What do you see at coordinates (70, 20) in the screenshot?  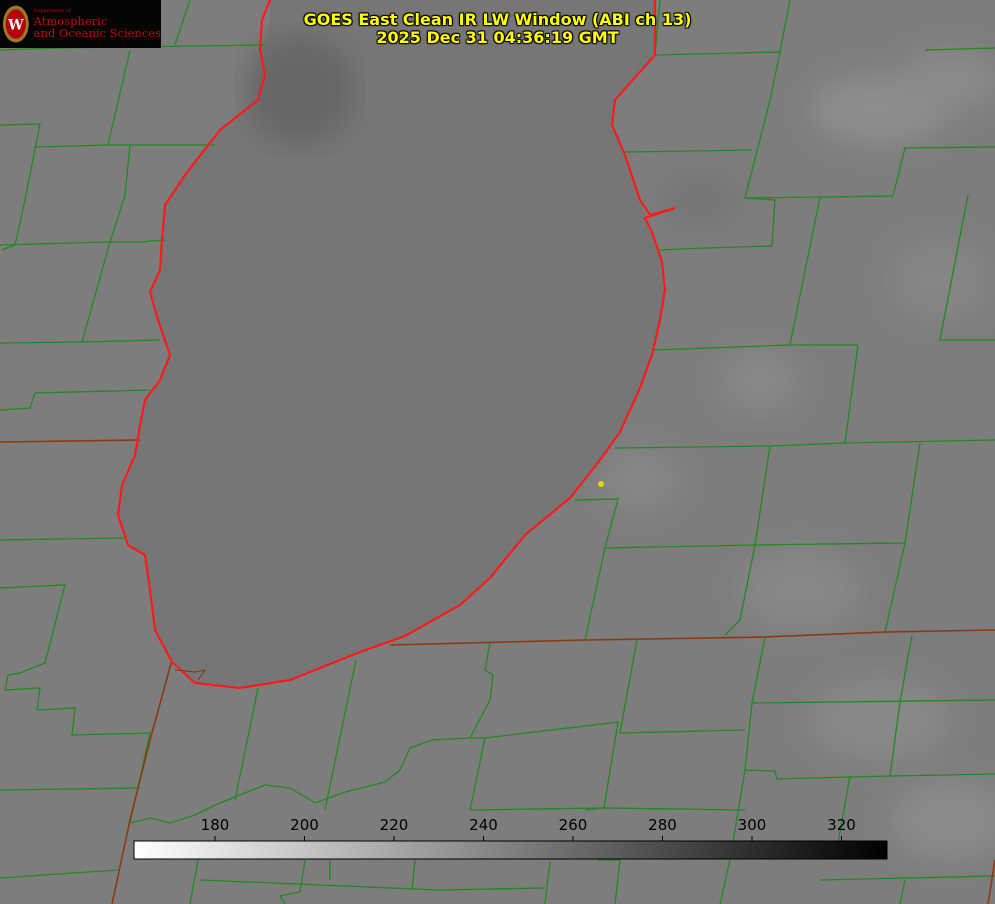 I see `logo-name-line1: Atmospheric` at bounding box center [70, 20].